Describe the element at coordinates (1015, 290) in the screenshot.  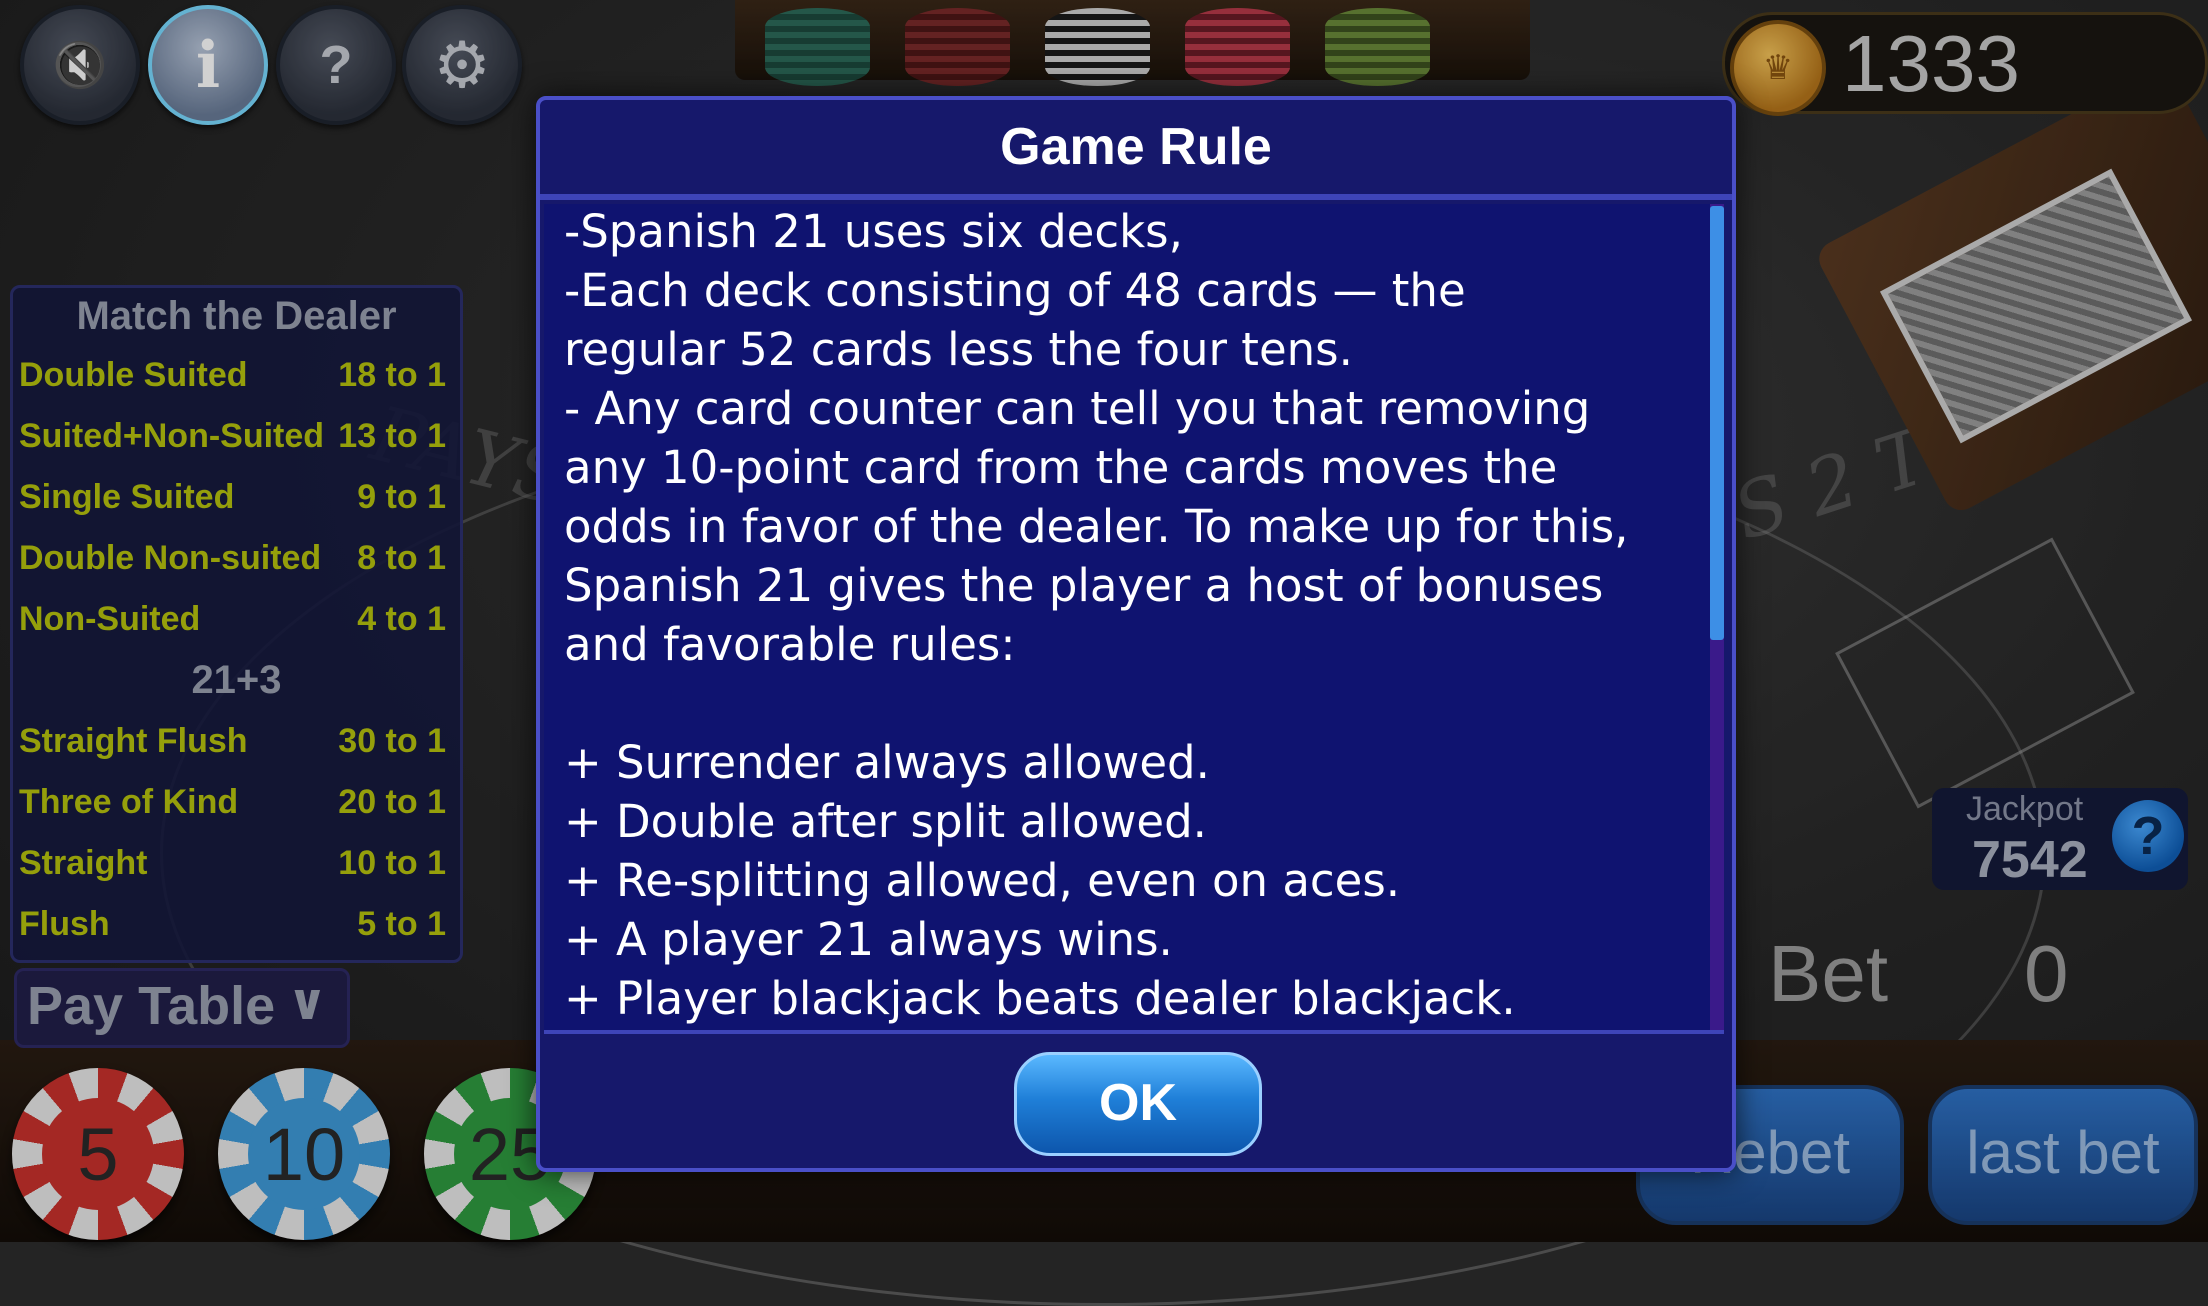
I see `rule-line: -Each deck consisting of 48 cards — the` at that location.